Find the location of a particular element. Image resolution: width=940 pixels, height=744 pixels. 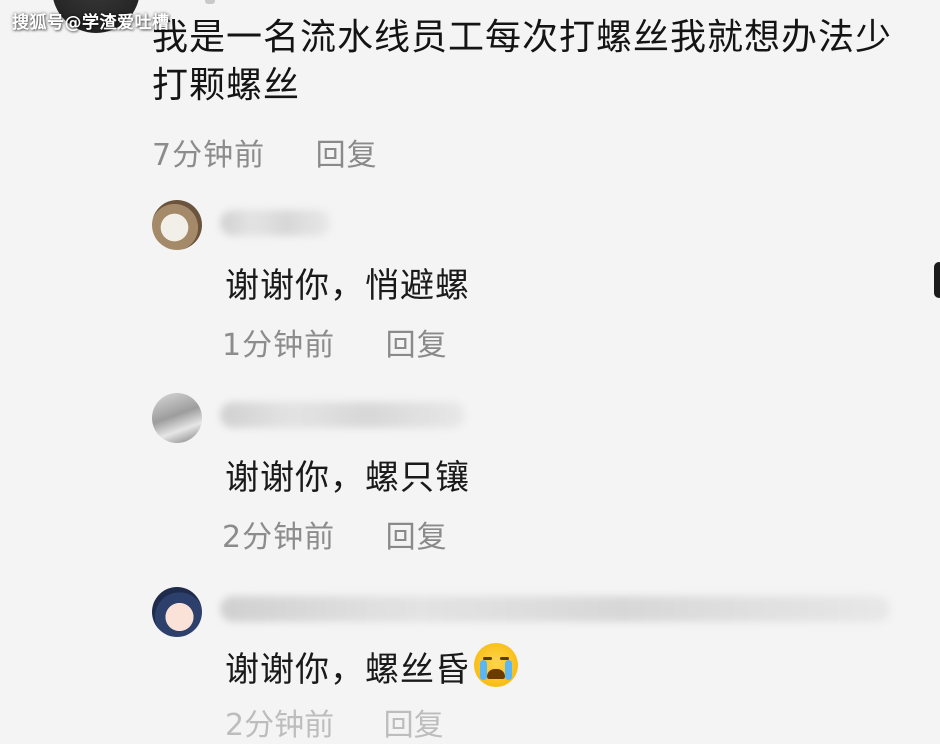

loudly-crying-face-icon is located at coordinates (496, 665).